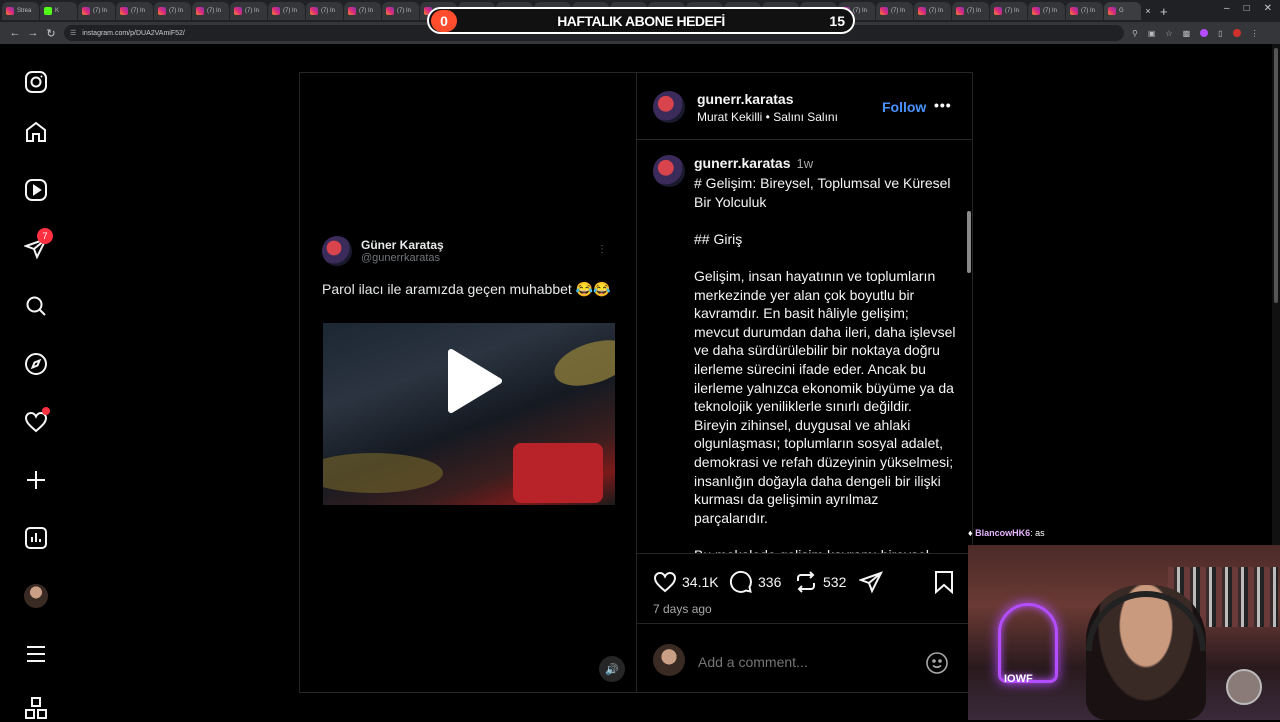 The width and height of the screenshot is (1280, 722). I want to click on browser-tab: Strea, so click(20, 11).